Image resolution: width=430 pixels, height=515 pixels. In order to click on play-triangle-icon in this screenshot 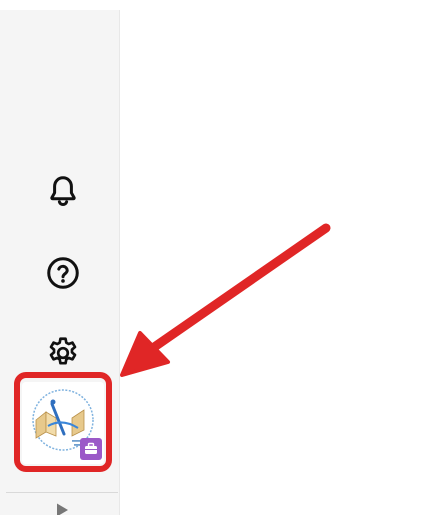, I will do `click(62, 509)`.